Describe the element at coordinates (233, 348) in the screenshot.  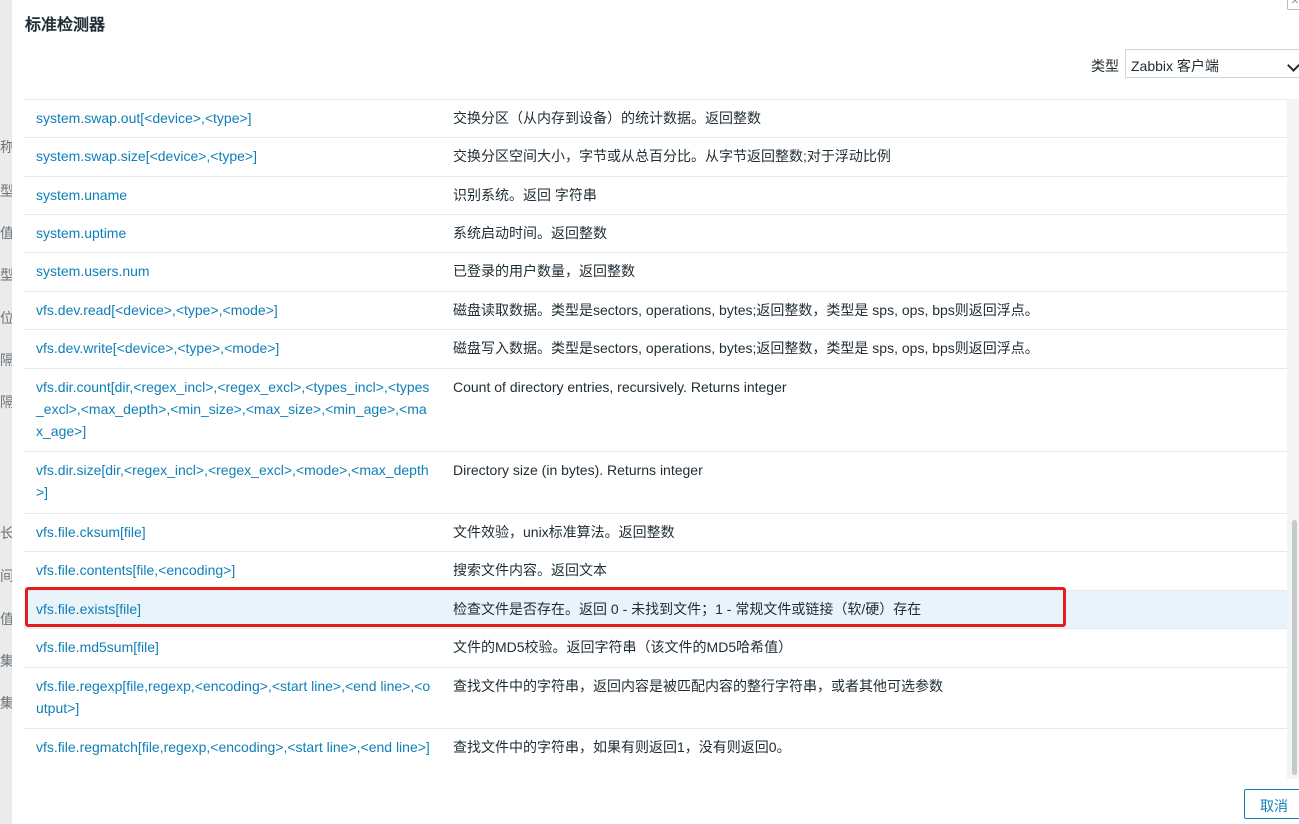
I see `item-key-link: vfs.dev.write[<device>,<type>,<mode>]` at that location.